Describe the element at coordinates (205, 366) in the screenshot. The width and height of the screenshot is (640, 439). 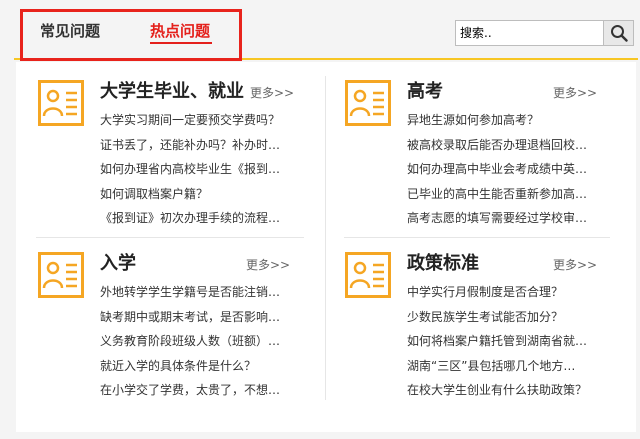
I see `question-link: 就近入学的具体条件是什么？` at that location.